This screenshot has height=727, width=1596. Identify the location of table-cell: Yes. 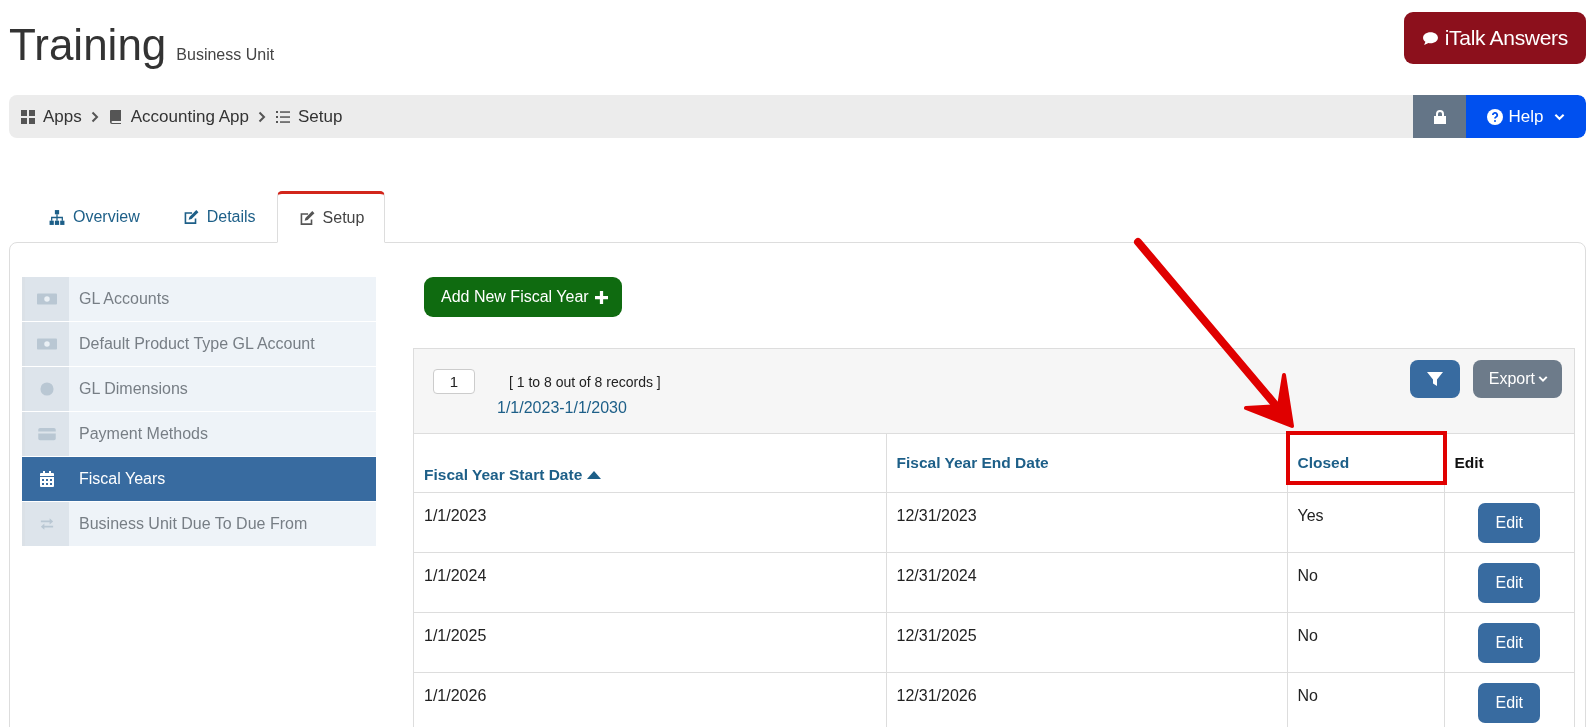
(1310, 515).